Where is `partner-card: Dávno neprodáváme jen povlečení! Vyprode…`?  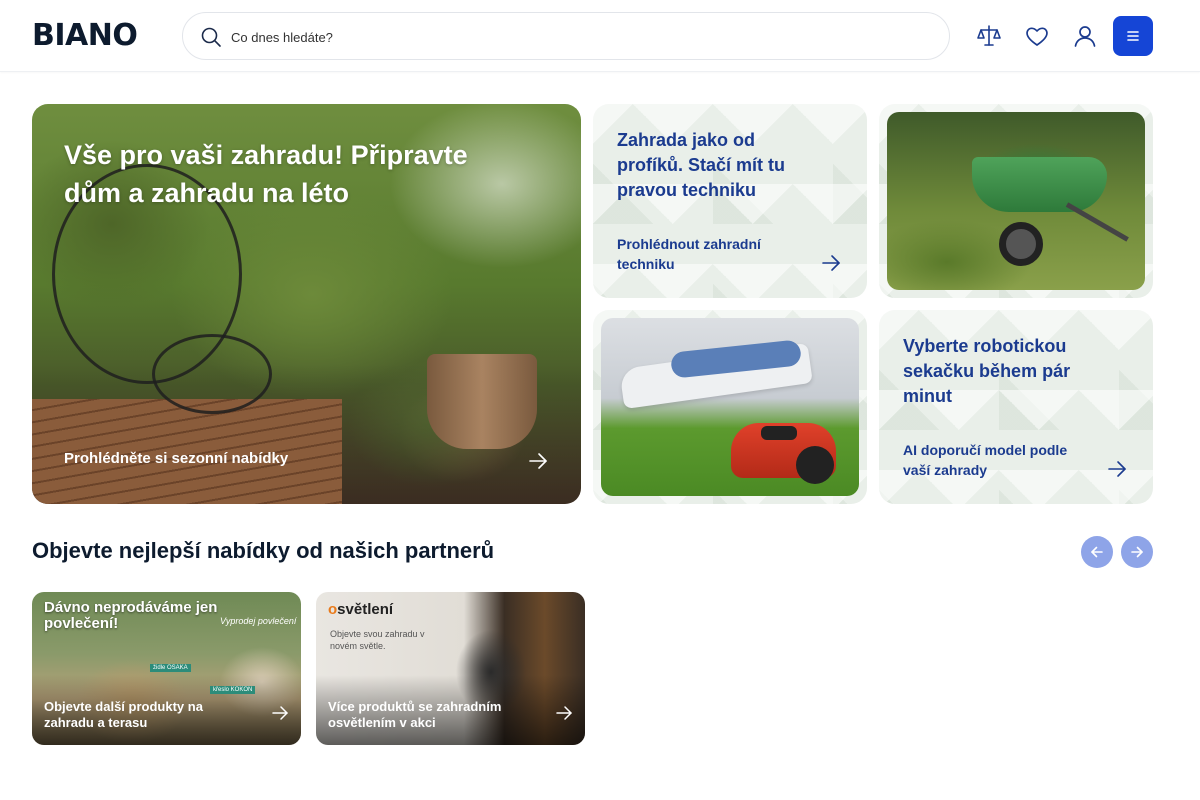 partner-card: Dávno neprodáváme jen povlečení! Vyprode… is located at coordinates (166, 668).